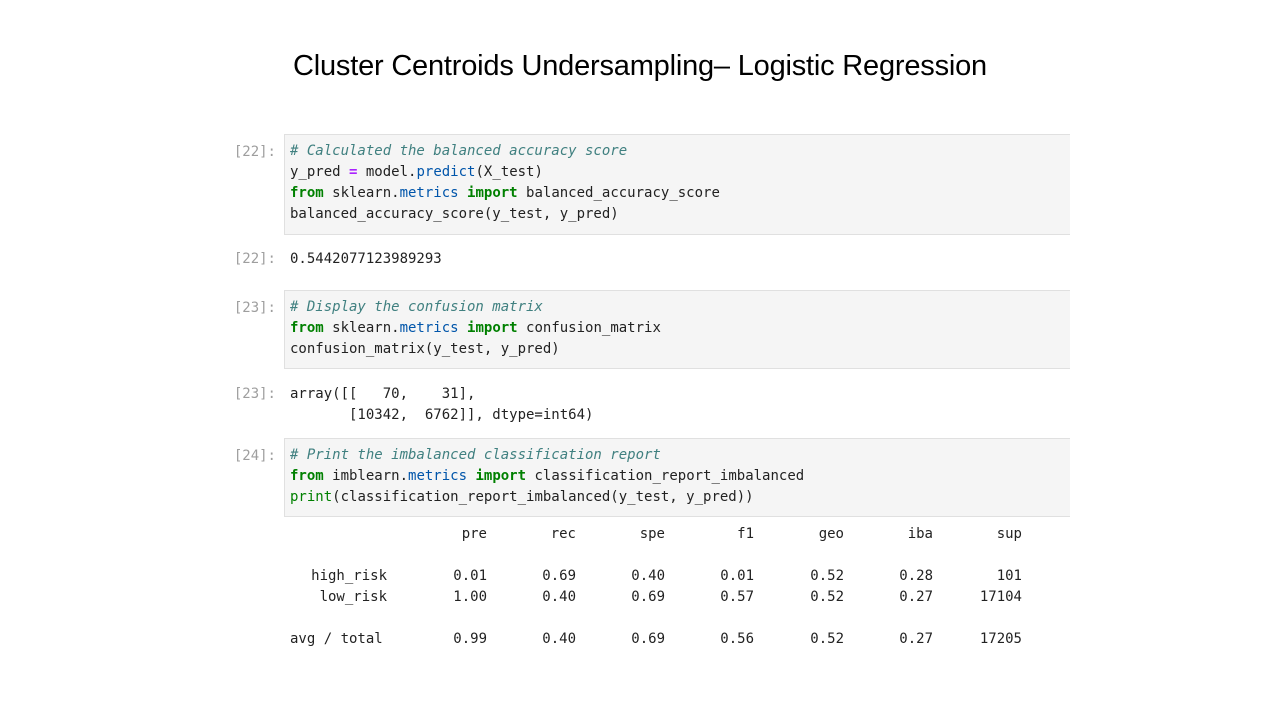 Image resolution: width=1280 pixels, height=720 pixels. I want to click on output-line: array([[ 70, 31],, so click(383, 394).